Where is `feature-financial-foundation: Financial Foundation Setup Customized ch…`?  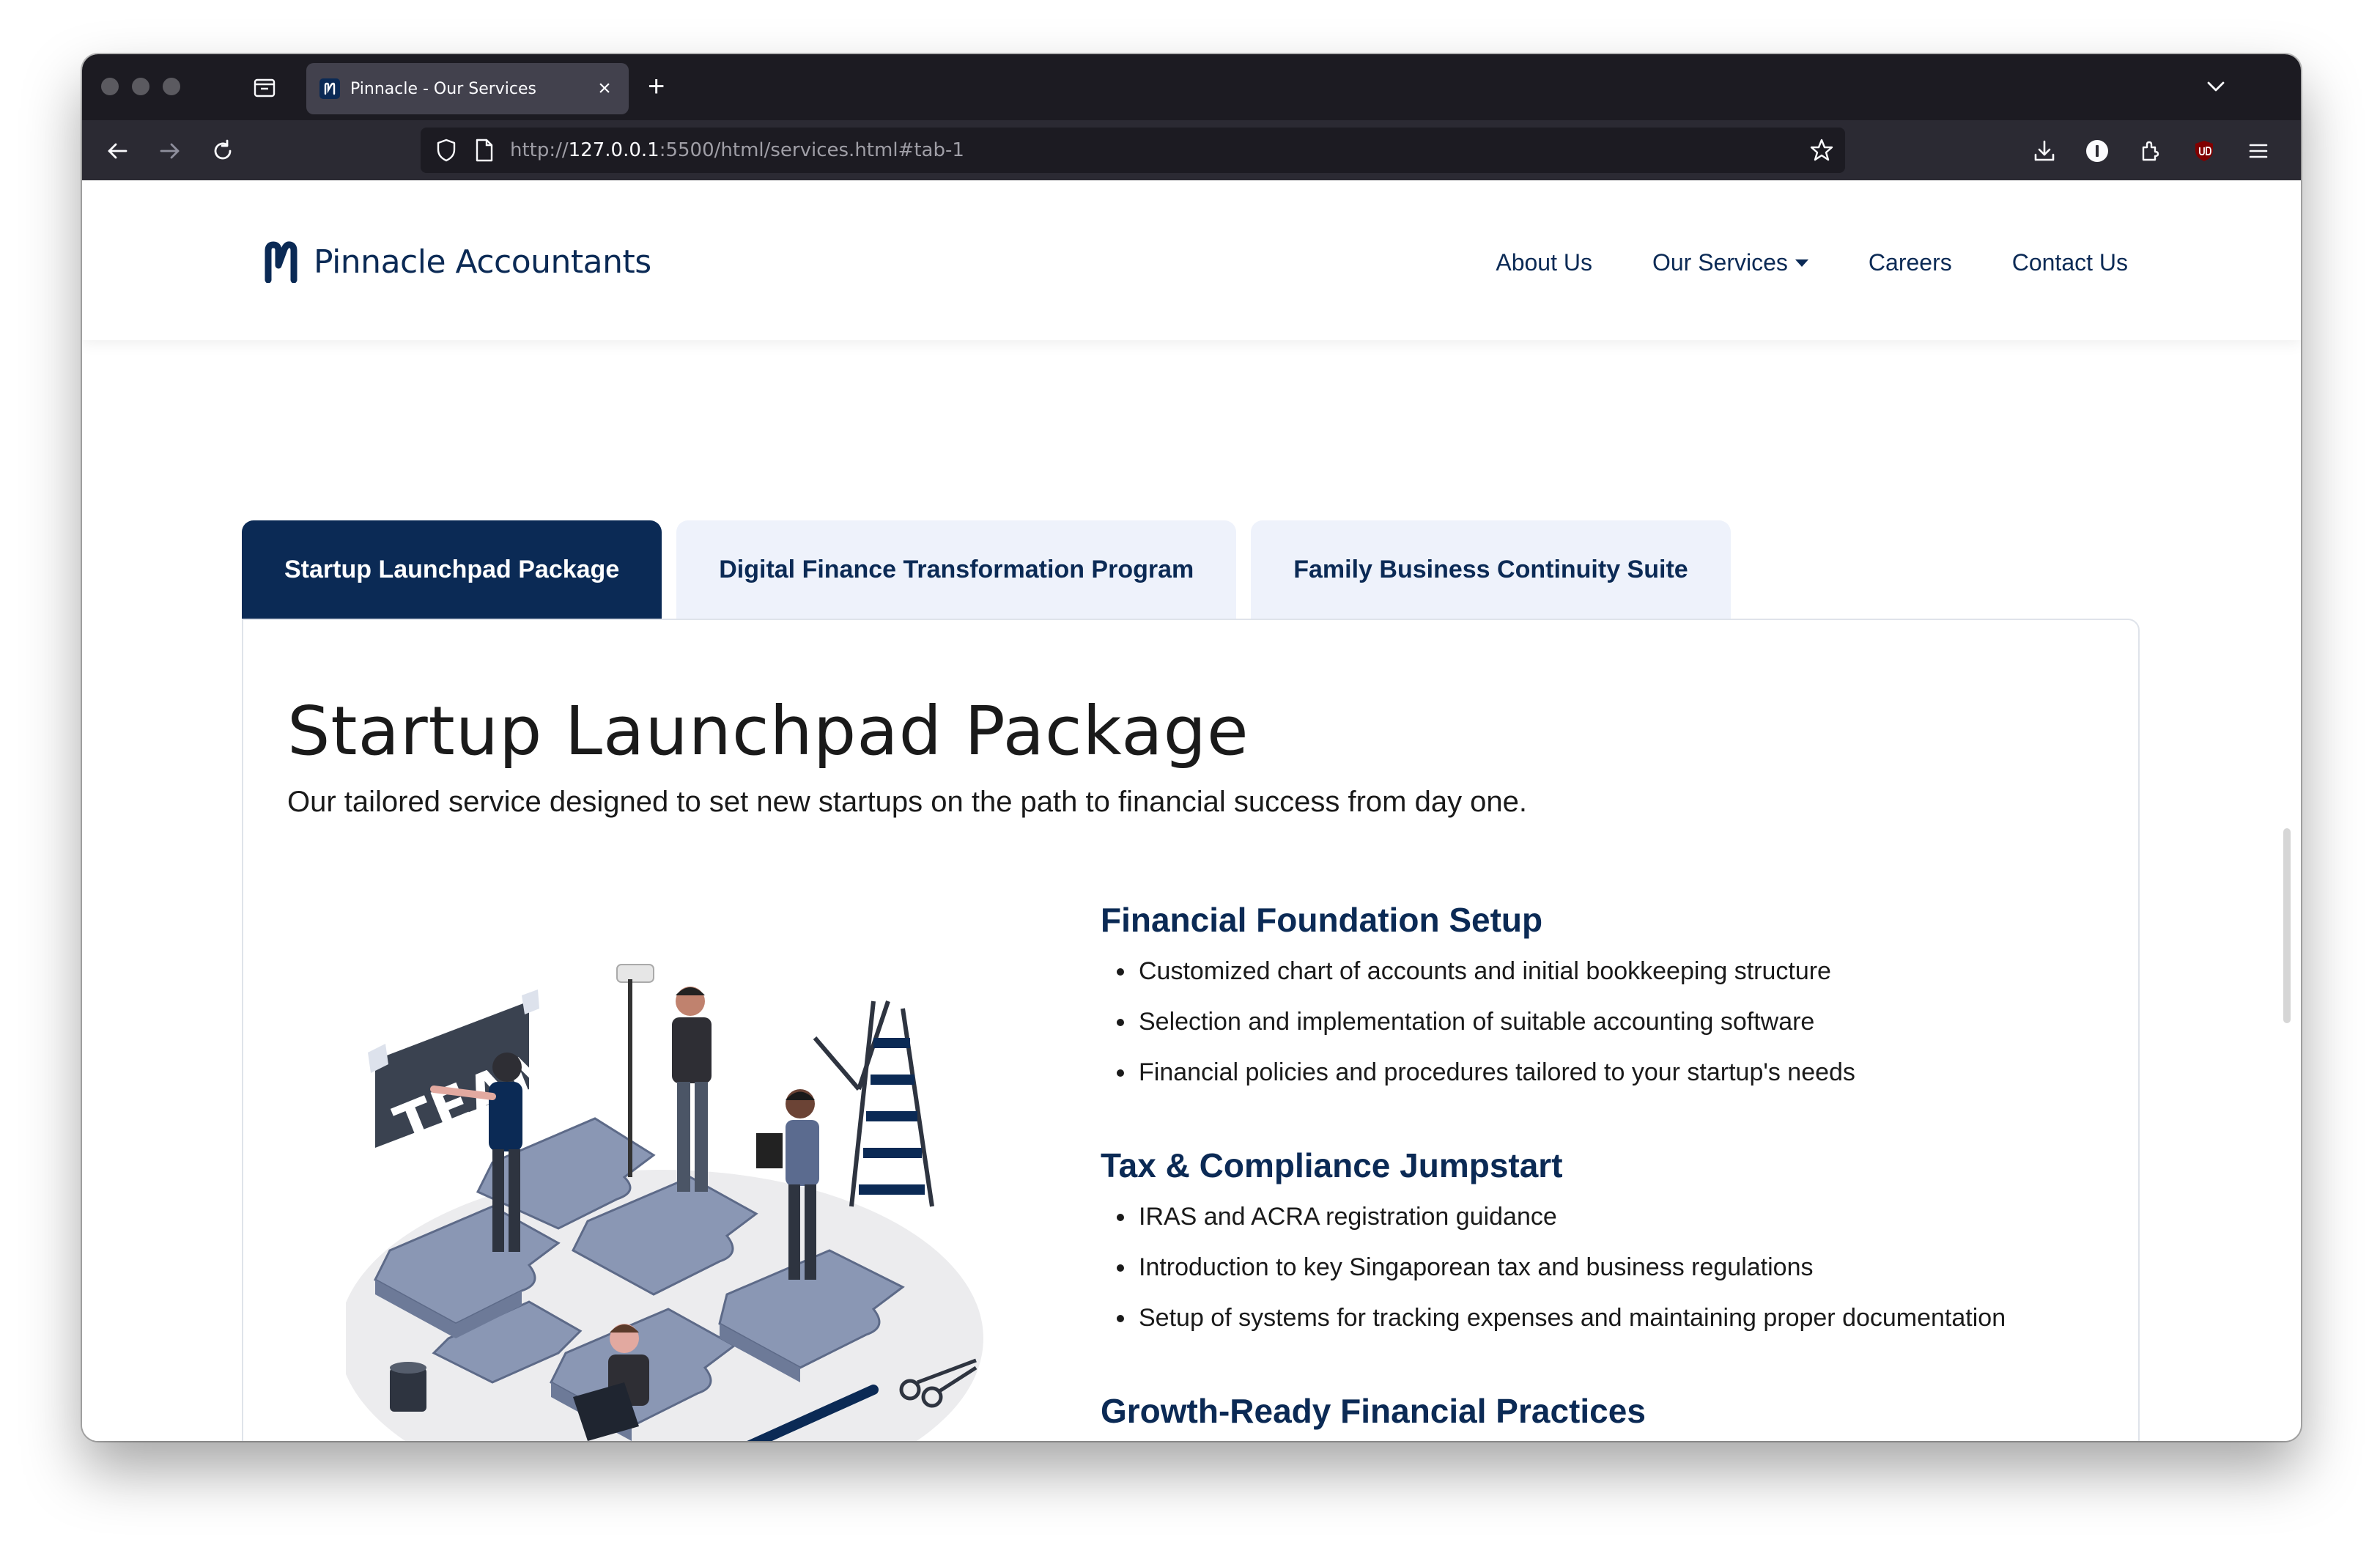 feature-financial-foundation: Financial Foundation Setup Customized ch… is located at coordinates (1562, 995).